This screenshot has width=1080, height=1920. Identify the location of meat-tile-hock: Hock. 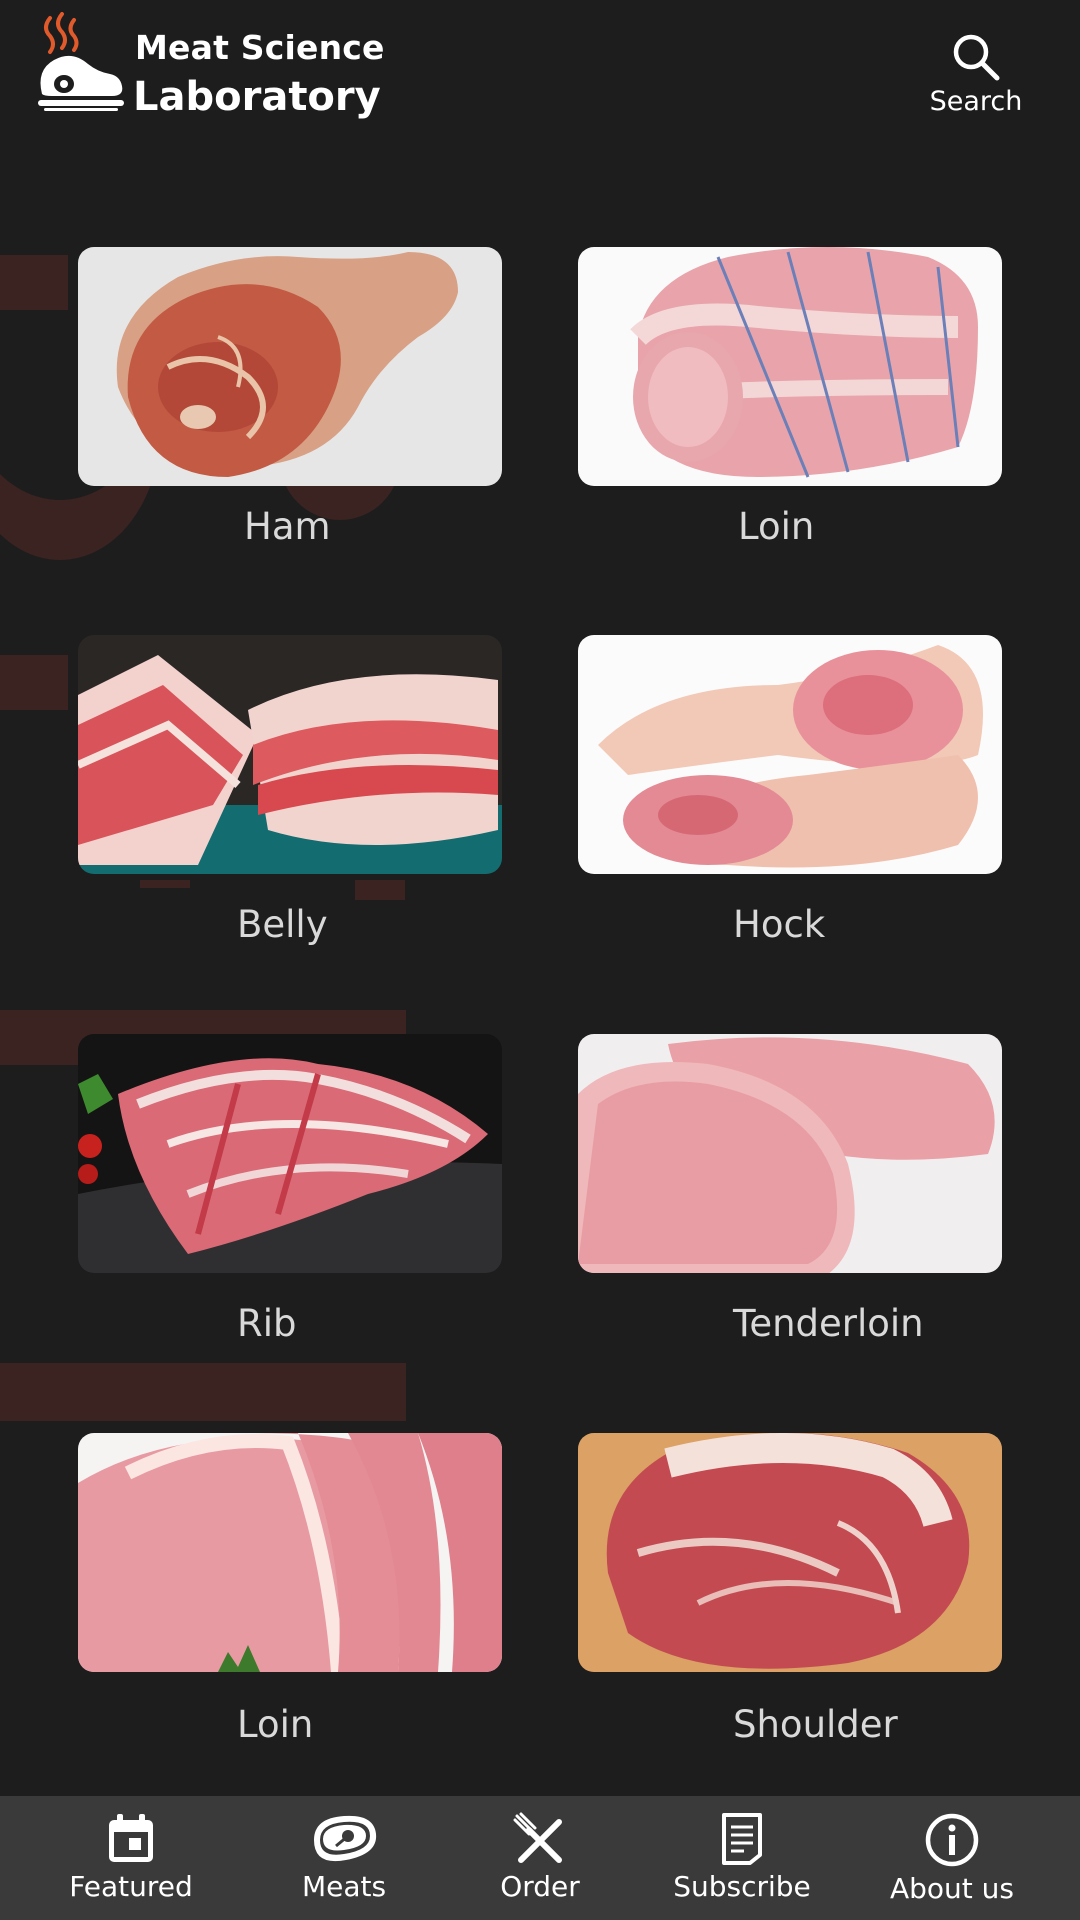
(790, 790).